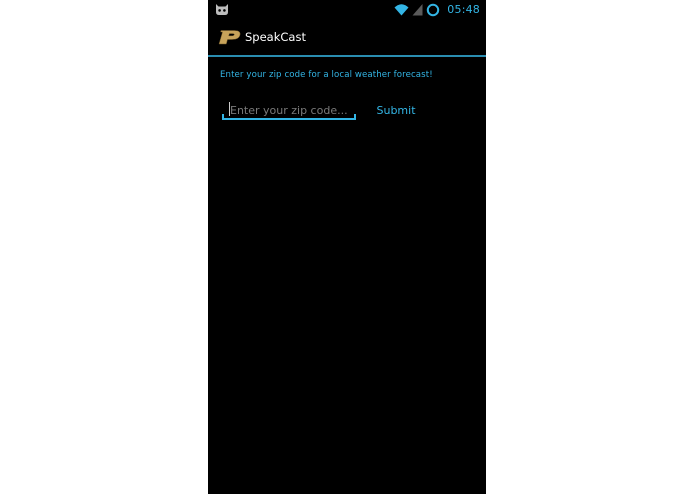 The width and height of the screenshot is (695, 494). I want to click on input-underline, so click(289, 119).